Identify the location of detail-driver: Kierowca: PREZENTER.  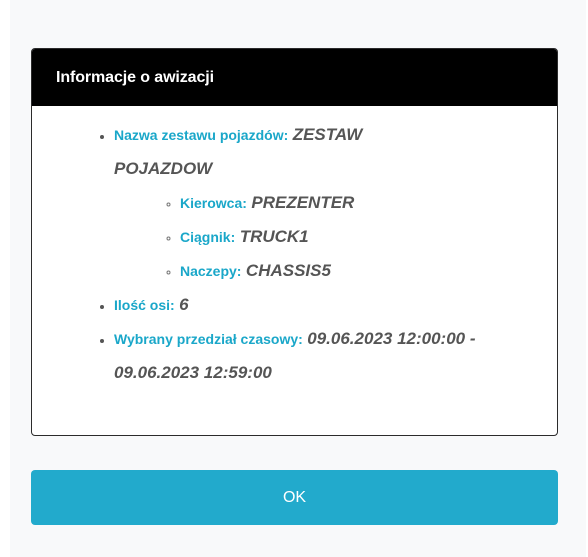
(368, 203).